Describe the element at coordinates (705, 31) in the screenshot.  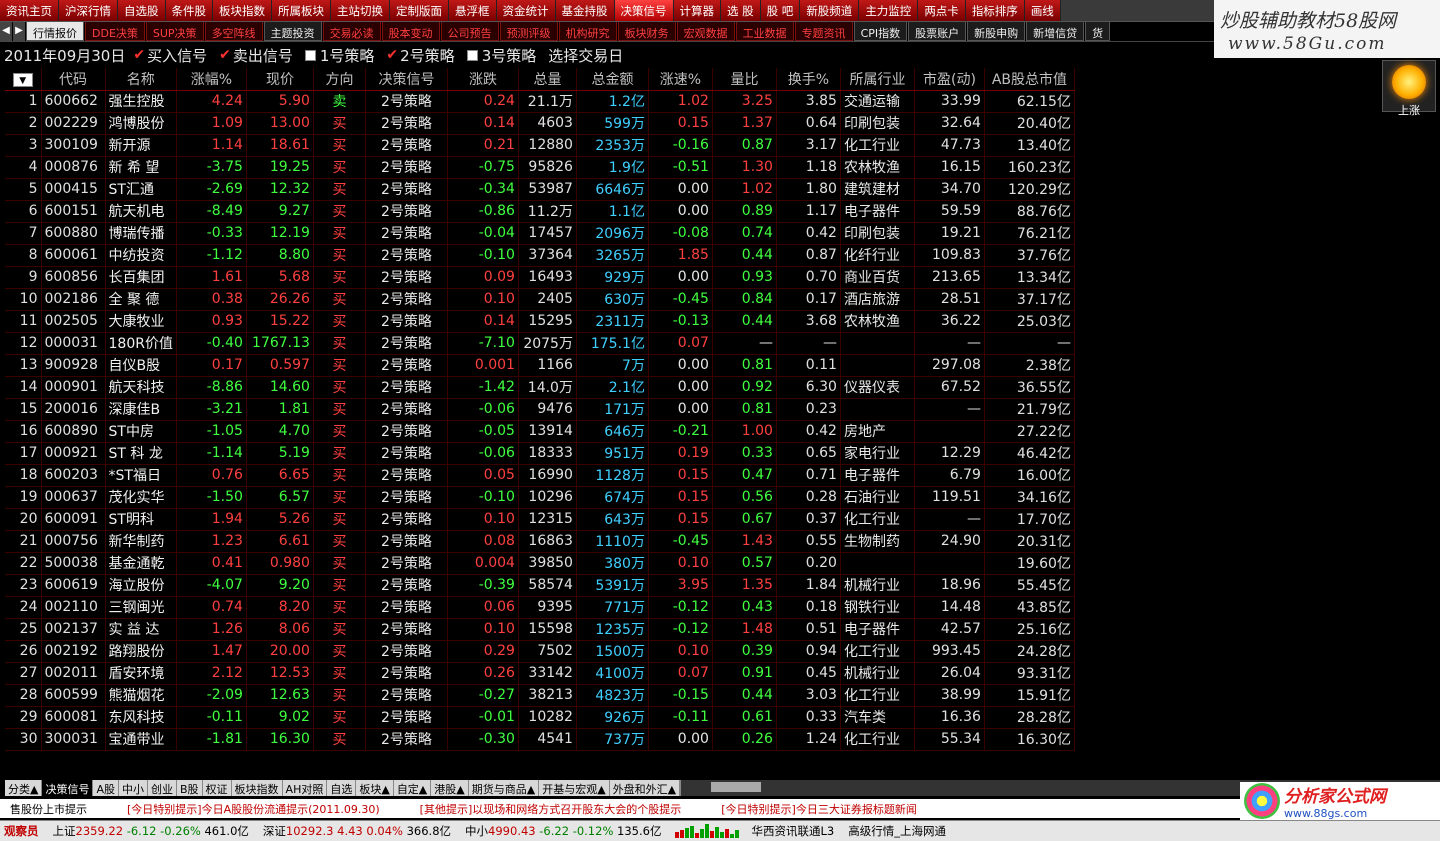
I see `sub-tab: 宏观数据` at that location.